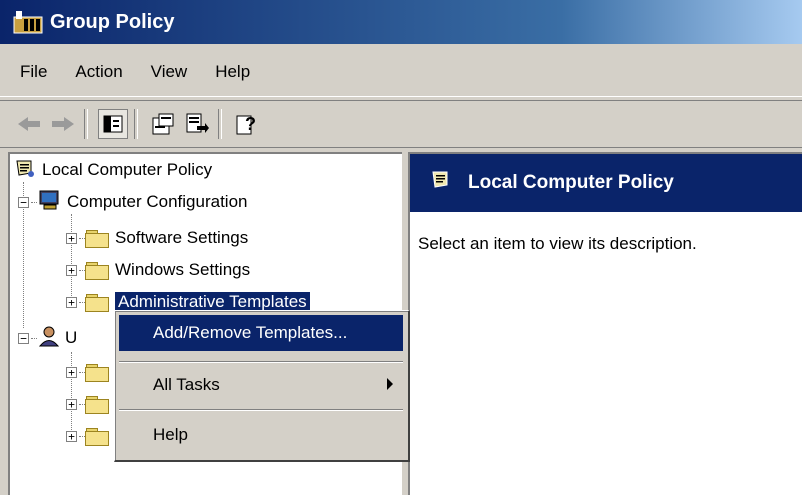 This screenshot has width=802, height=495. I want to click on tree-item-local-computer-policy: Local Computer Policy, so click(113, 170).